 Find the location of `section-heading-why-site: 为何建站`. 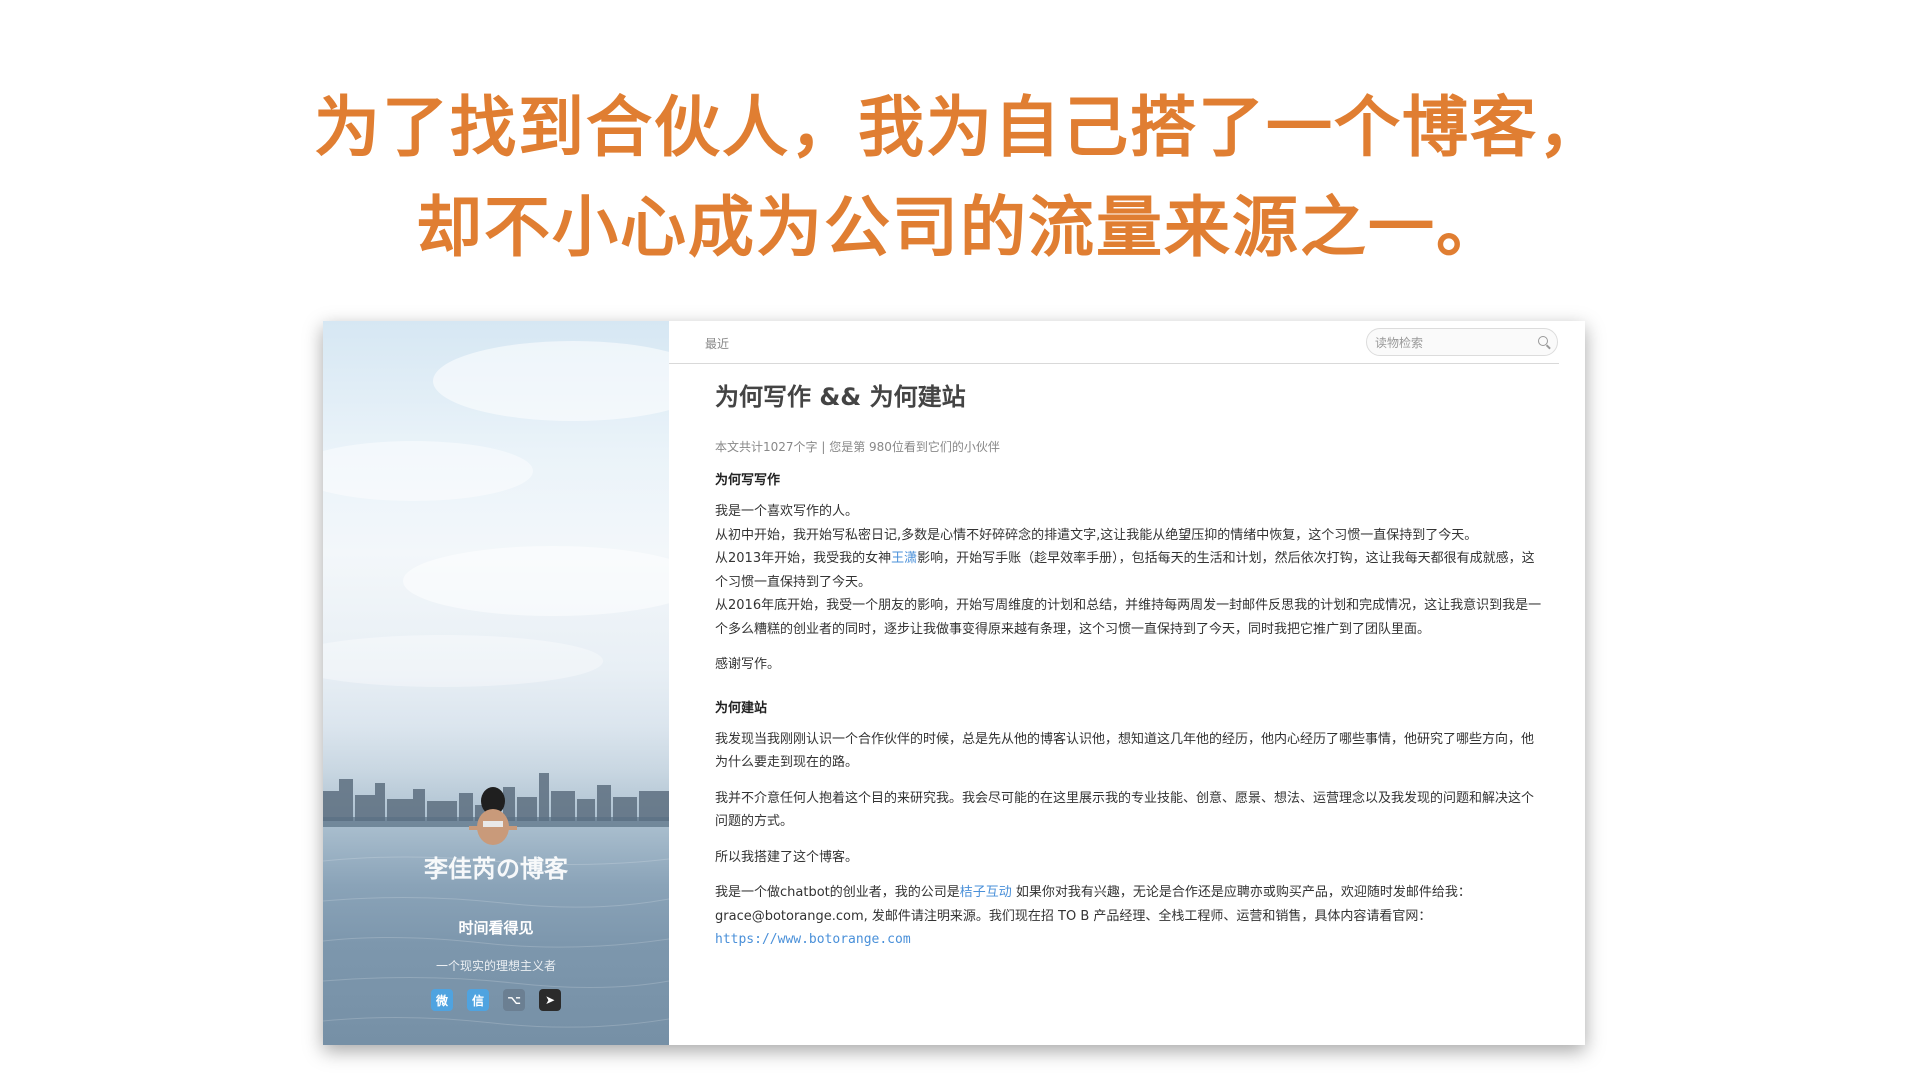

section-heading-why-site: 为何建站 is located at coordinates (741, 708).